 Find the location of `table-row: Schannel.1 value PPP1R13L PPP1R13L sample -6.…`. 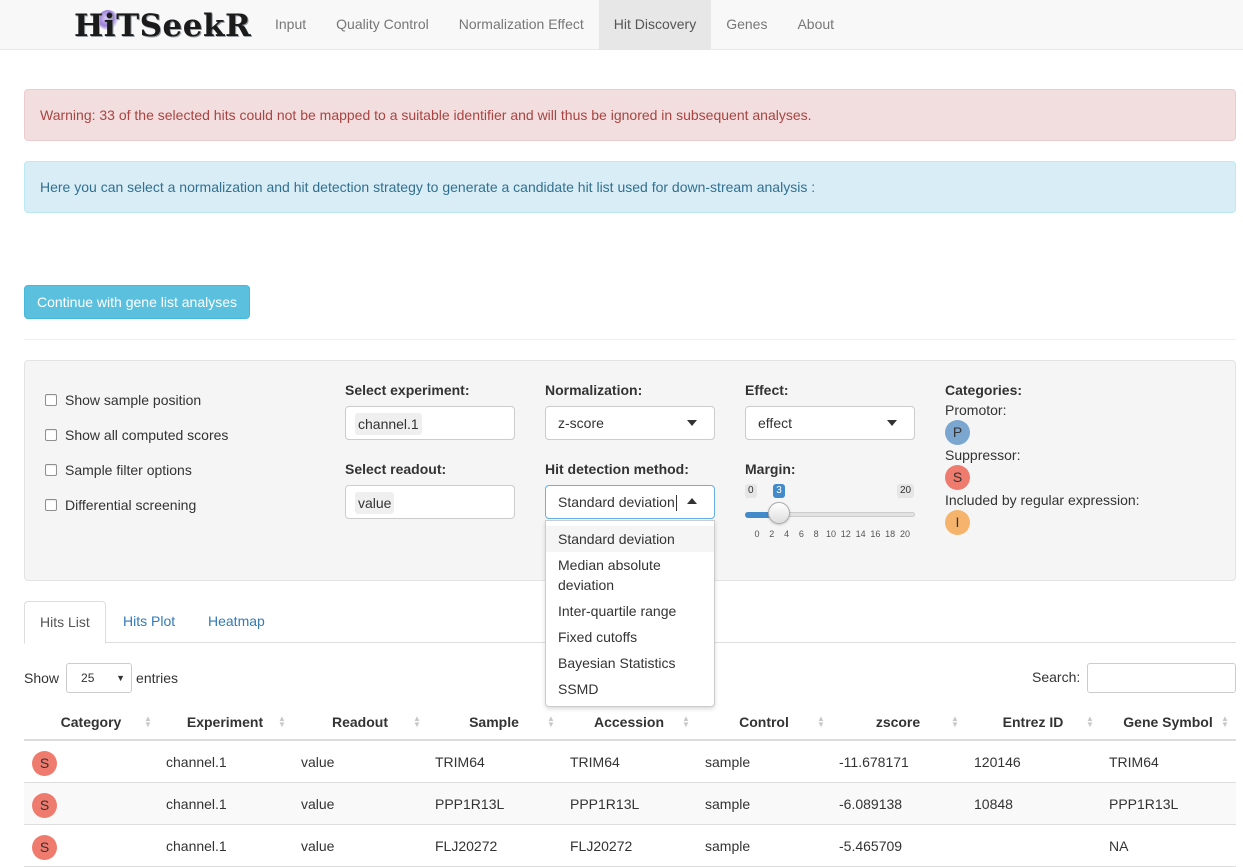

table-row: Schannel.1 value PPP1R13L PPP1R13L sample -6.… is located at coordinates (630, 804).